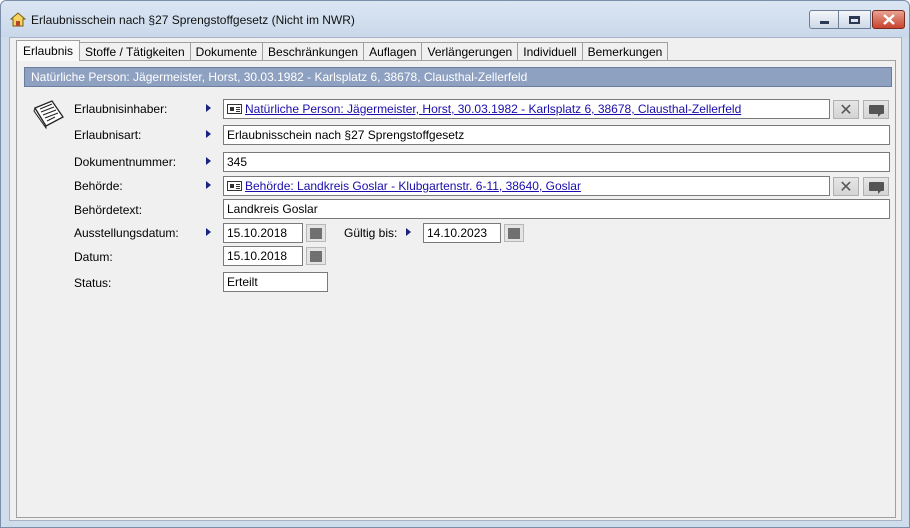 The image size is (910, 528). Describe the element at coordinates (208, 185) in the screenshot. I see `behoerde-arrow-icon` at that location.